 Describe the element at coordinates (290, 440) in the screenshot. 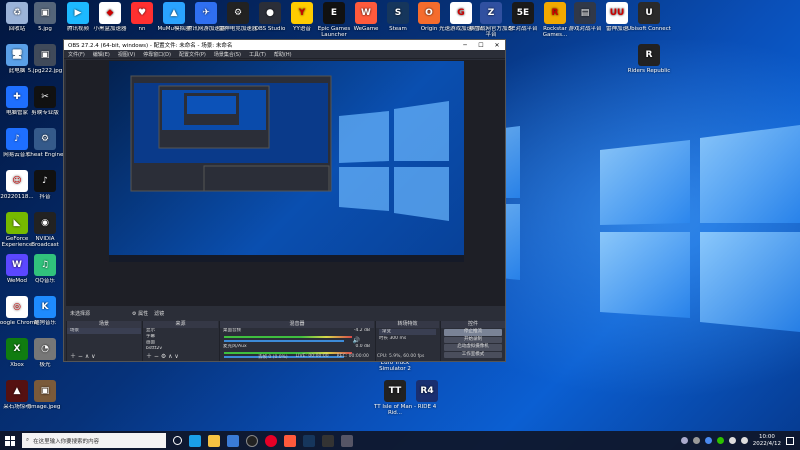

I see `wegame-taskbar-icon` at that location.